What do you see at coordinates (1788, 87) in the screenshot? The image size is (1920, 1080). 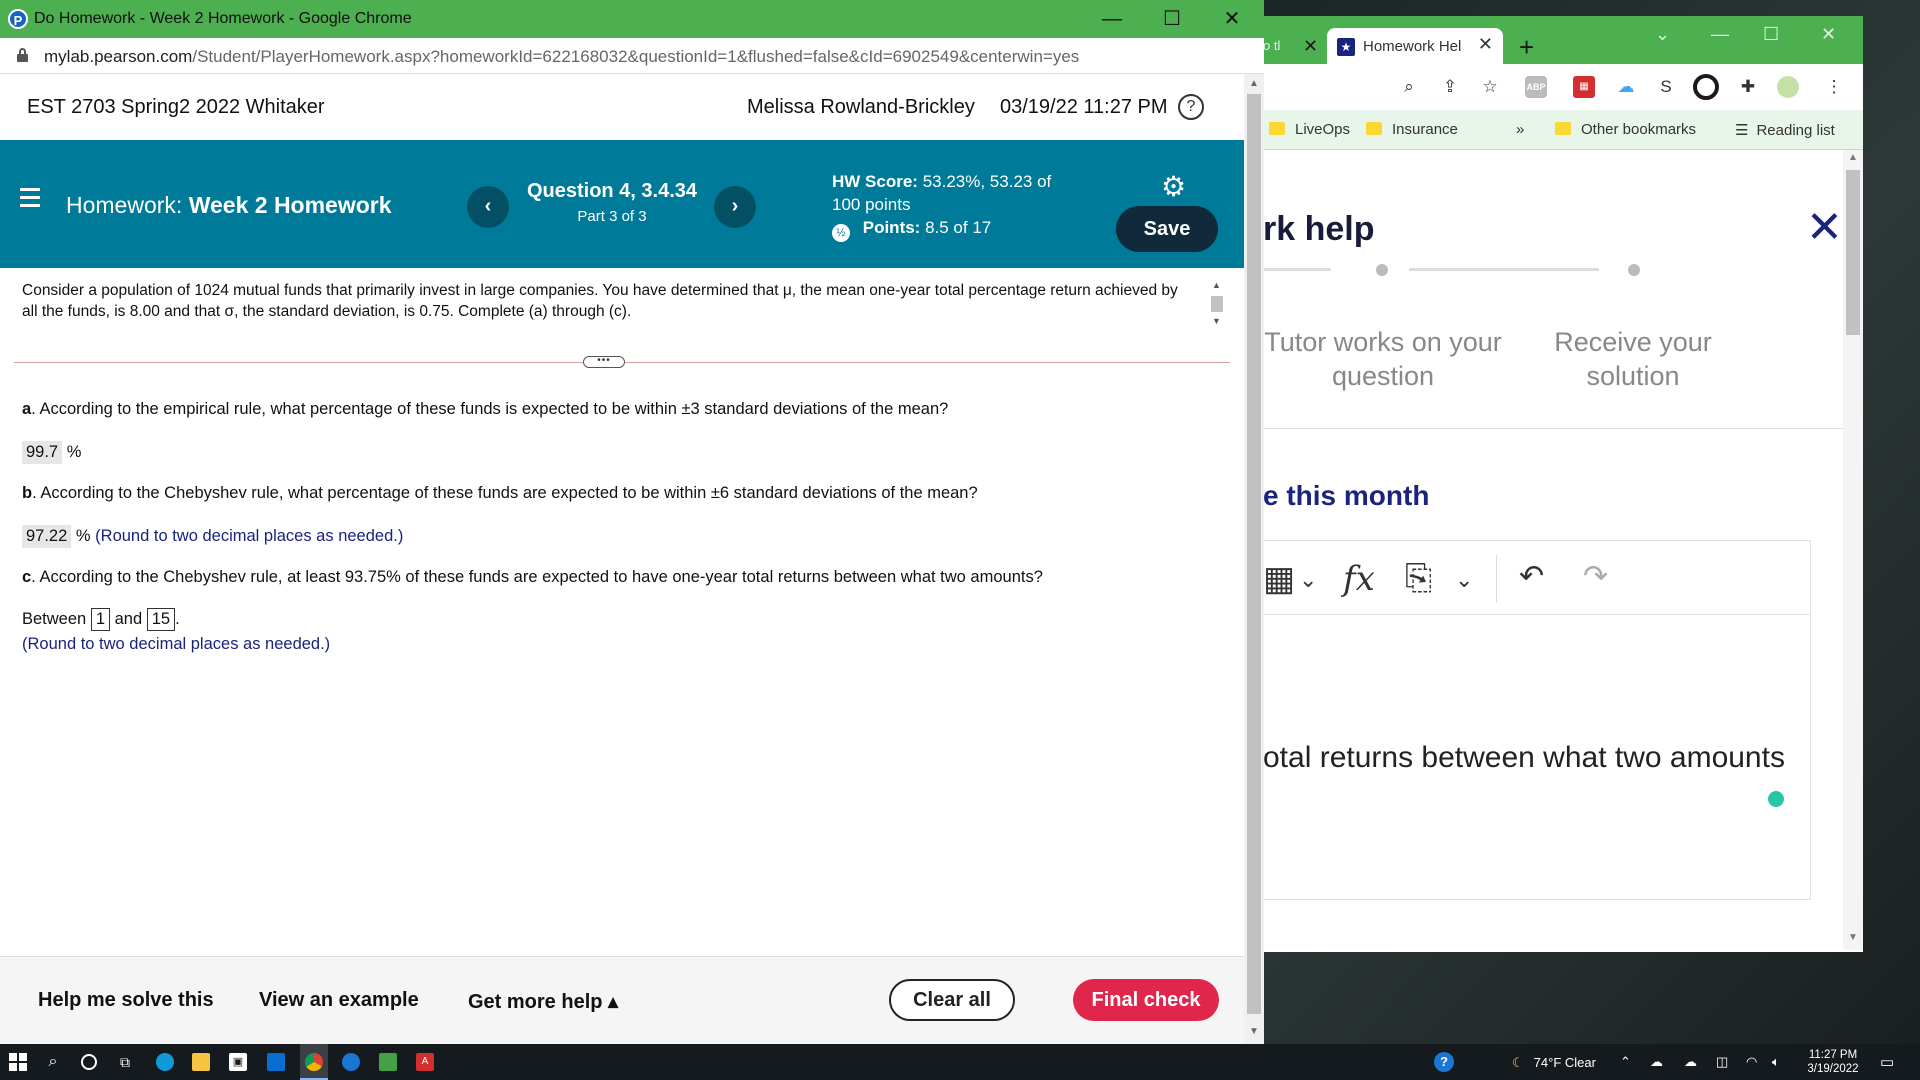 I see `profile-avatar-icon` at bounding box center [1788, 87].